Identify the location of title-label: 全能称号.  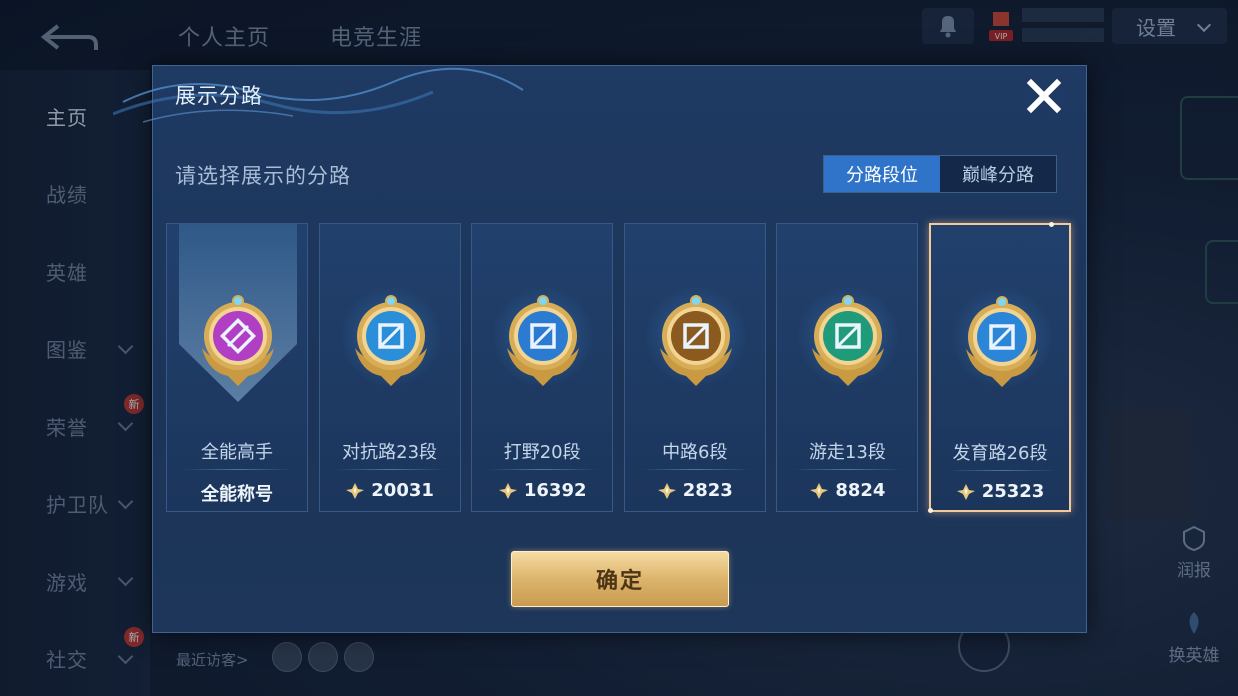
(237, 494).